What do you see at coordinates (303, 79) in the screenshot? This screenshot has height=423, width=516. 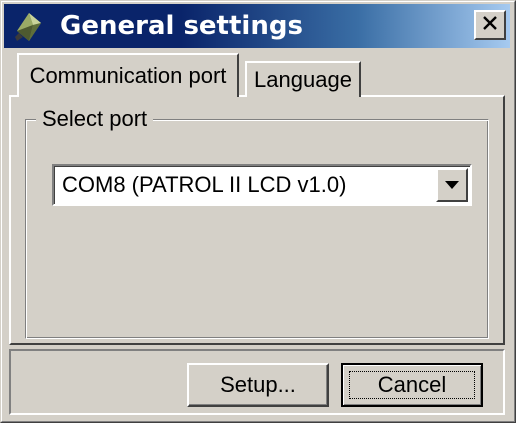 I see `tab-language: Language` at bounding box center [303, 79].